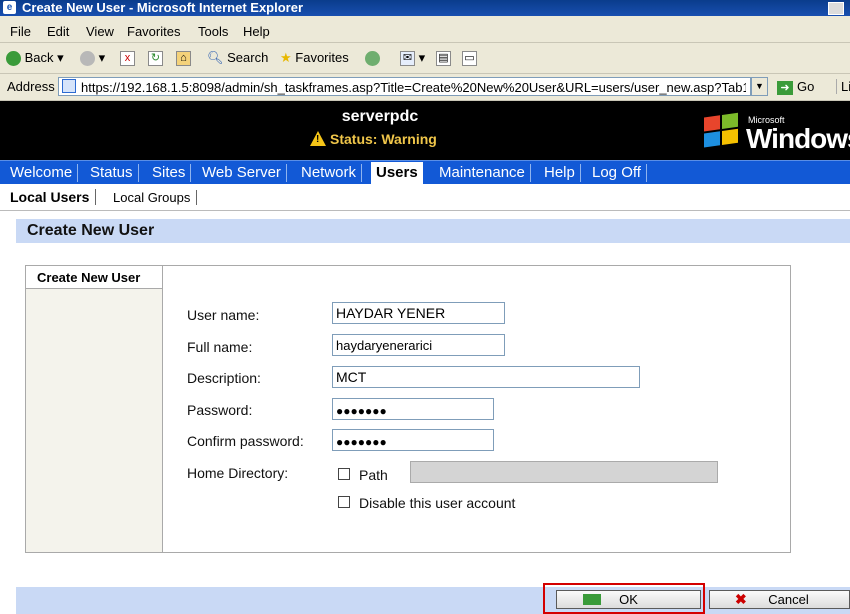 The height and width of the screenshot is (614, 850). Describe the element at coordinates (245, 441) in the screenshot. I see `confirm-password-label: Confirm password:` at that location.